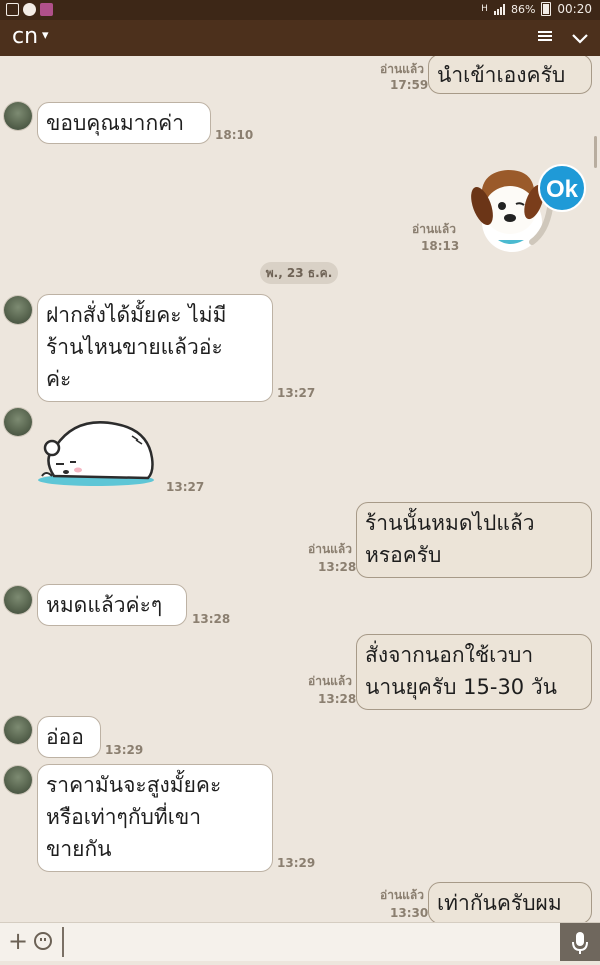 This screenshot has width=600, height=965. What do you see at coordinates (43, 941) in the screenshot?
I see `emoji-icon` at bounding box center [43, 941].